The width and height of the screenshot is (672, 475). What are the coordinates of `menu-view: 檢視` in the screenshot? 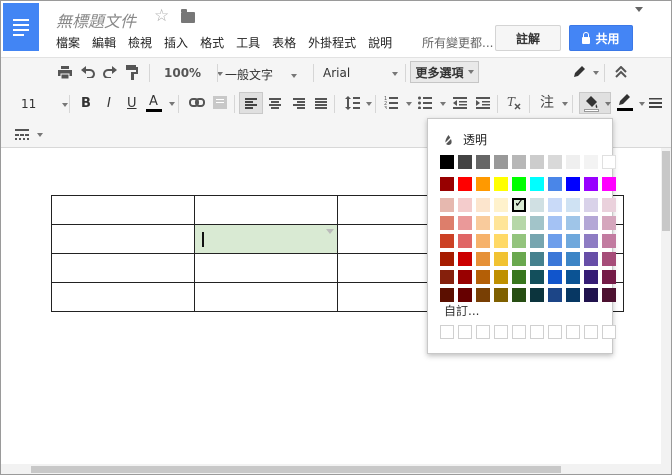 It's located at (140, 42).